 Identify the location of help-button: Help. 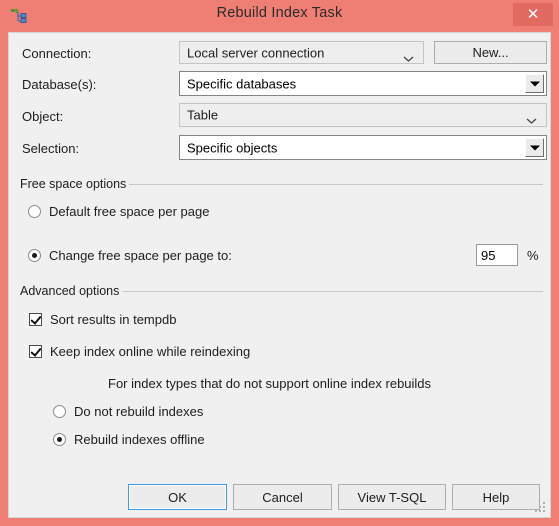
(496, 497).